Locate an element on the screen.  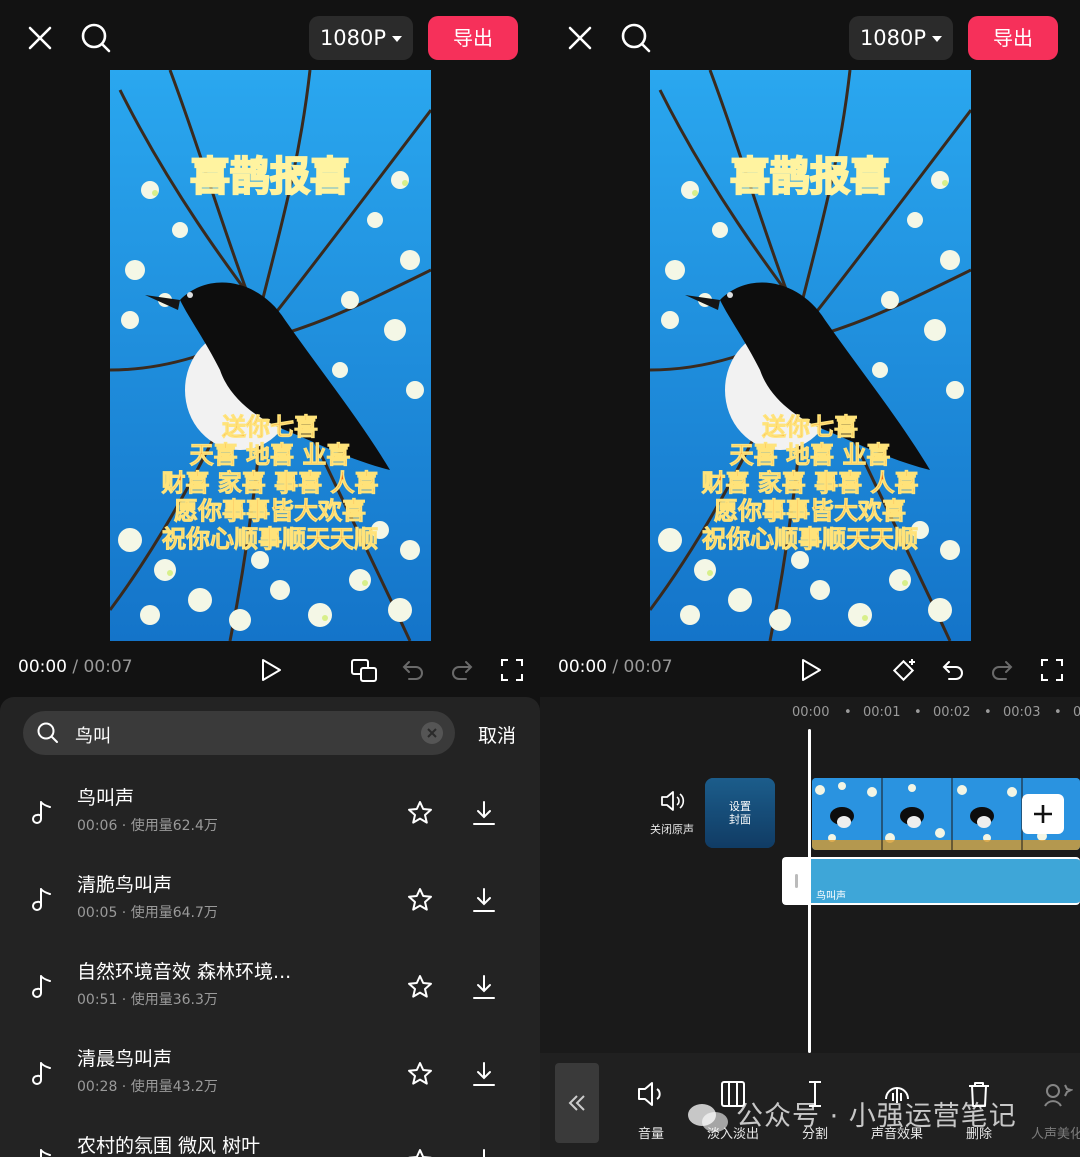
result-meta: 00:05 · 使用量64.7万 is located at coordinates (147, 913).